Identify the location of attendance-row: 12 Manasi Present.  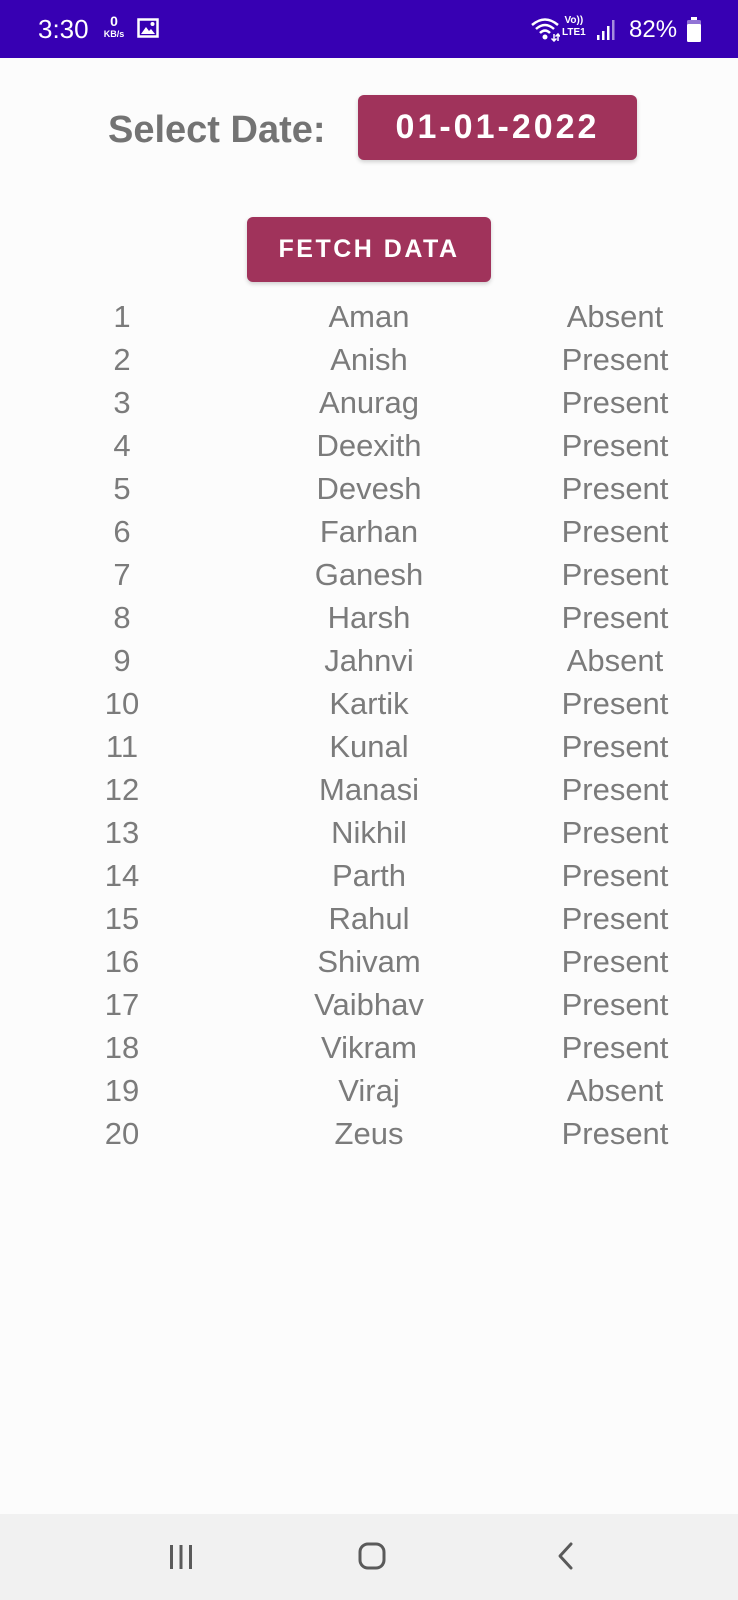
(369, 789).